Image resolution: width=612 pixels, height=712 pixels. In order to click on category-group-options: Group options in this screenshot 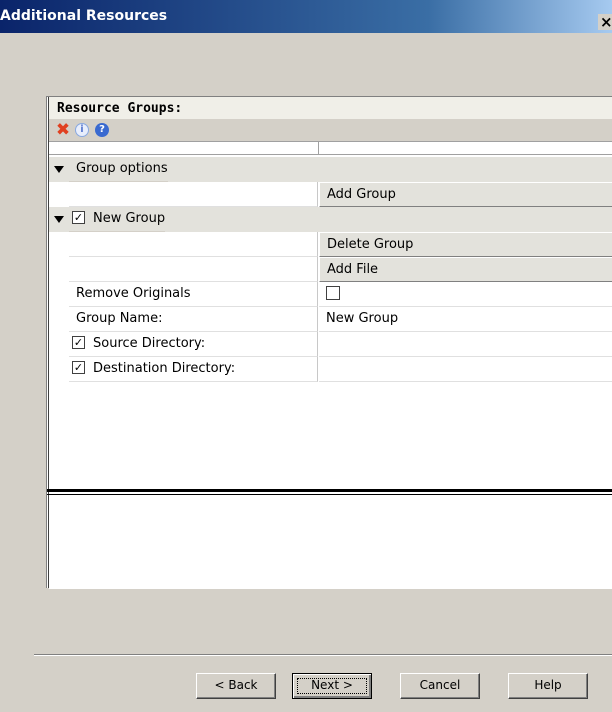, I will do `click(330, 169)`.